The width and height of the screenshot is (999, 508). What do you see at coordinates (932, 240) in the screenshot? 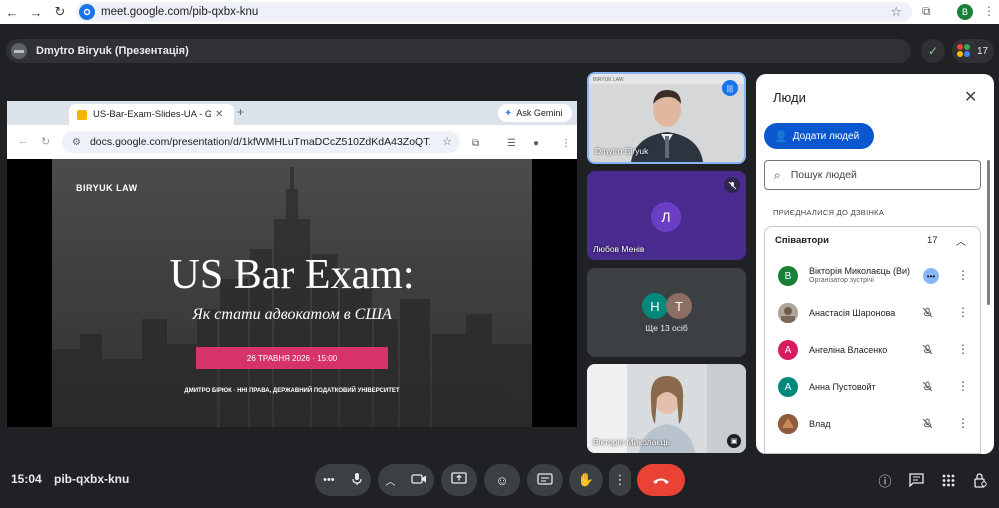
I see `group-count: 17` at bounding box center [932, 240].